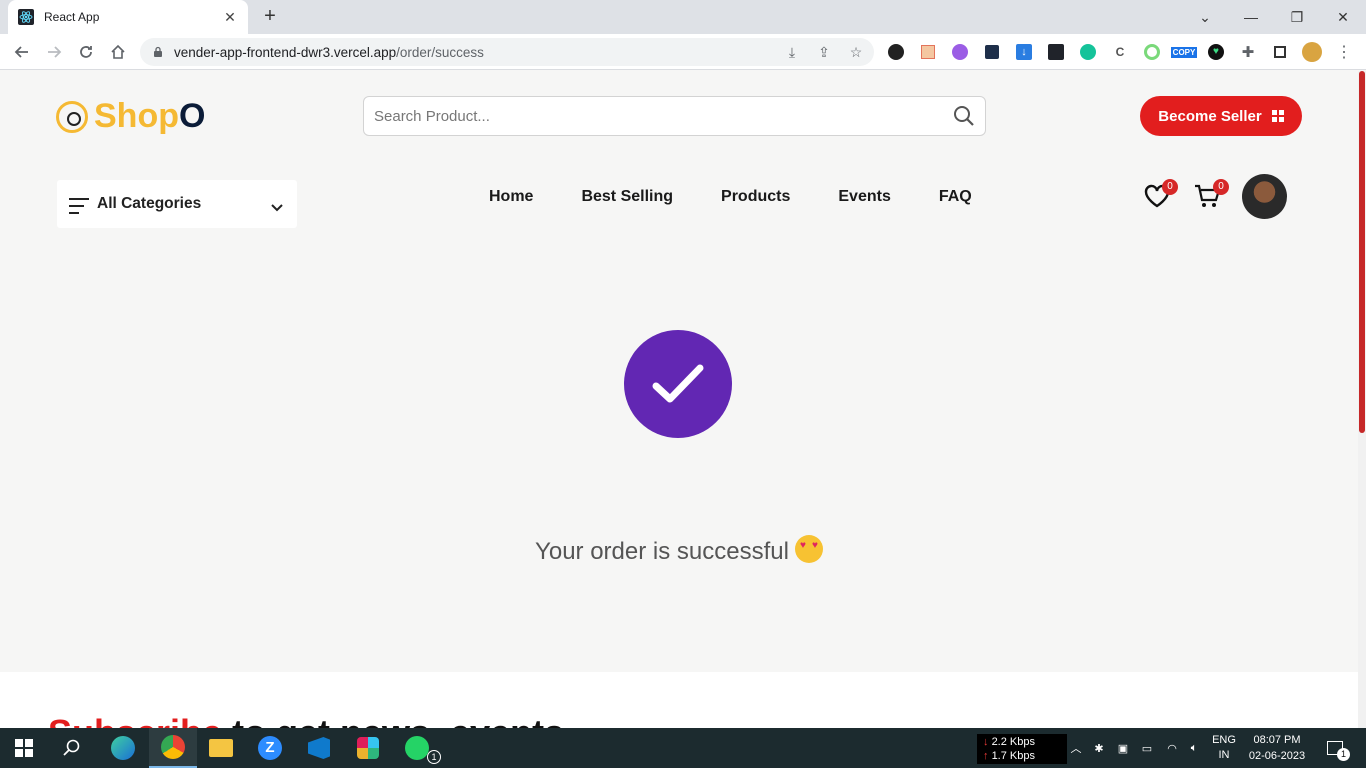 The height and width of the screenshot is (768, 1366). I want to click on extensions-puzzle-icon: ✚, so click(1248, 52).